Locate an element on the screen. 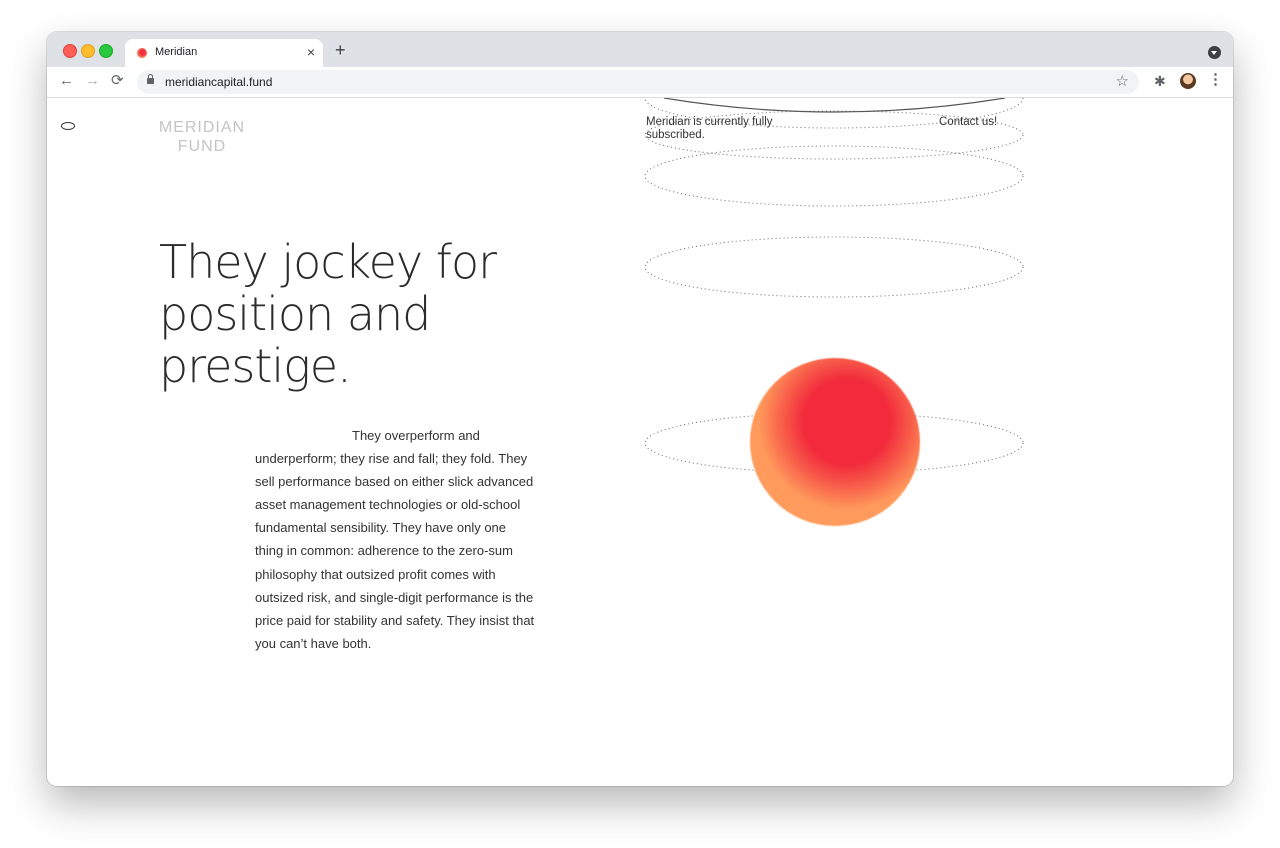  orbit-rings is located at coordinates (834, 286).